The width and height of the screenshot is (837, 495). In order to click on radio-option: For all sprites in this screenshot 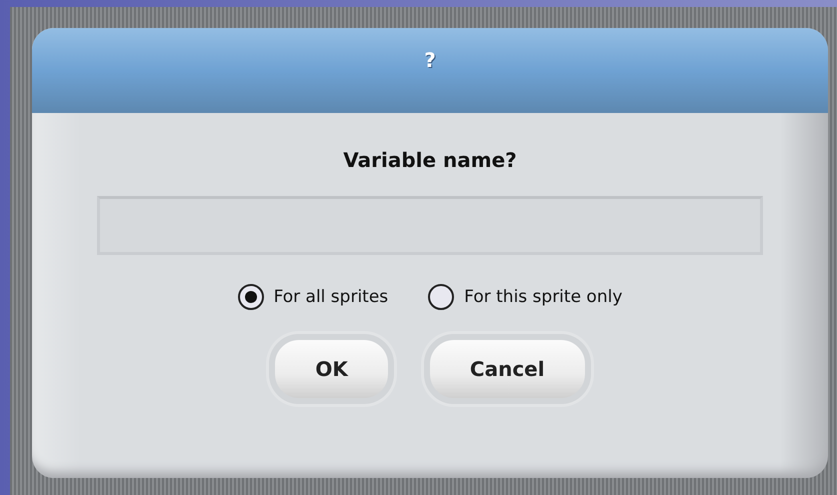, I will do `click(313, 297)`.